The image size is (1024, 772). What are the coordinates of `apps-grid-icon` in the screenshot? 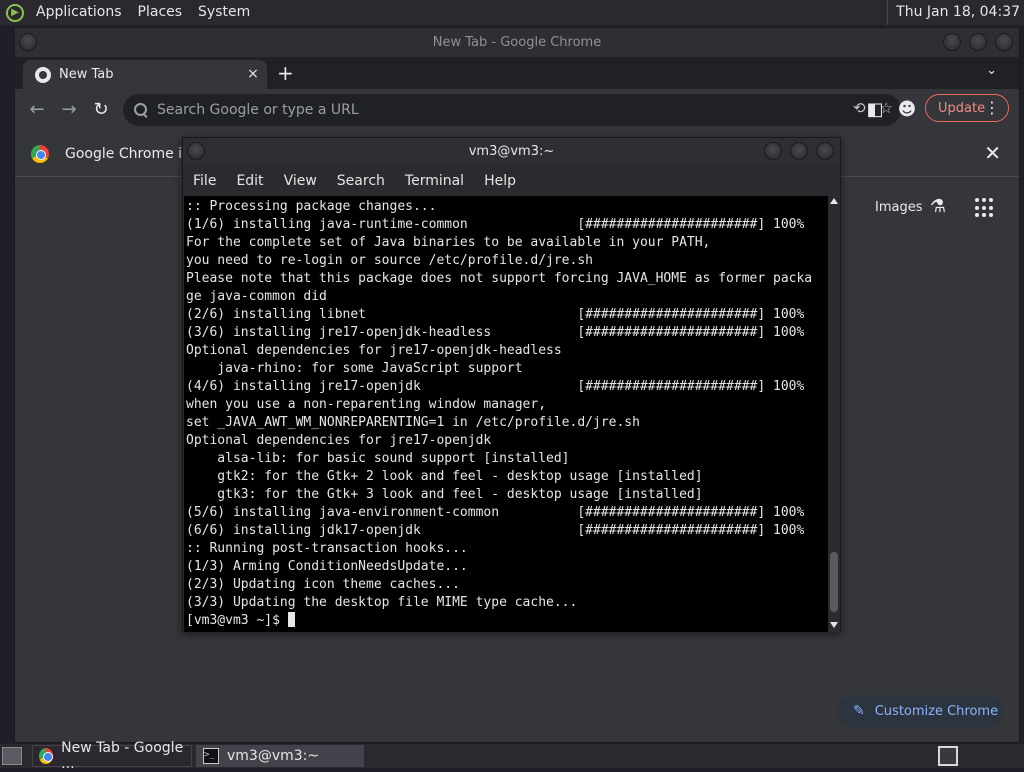 It's located at (985, 208).